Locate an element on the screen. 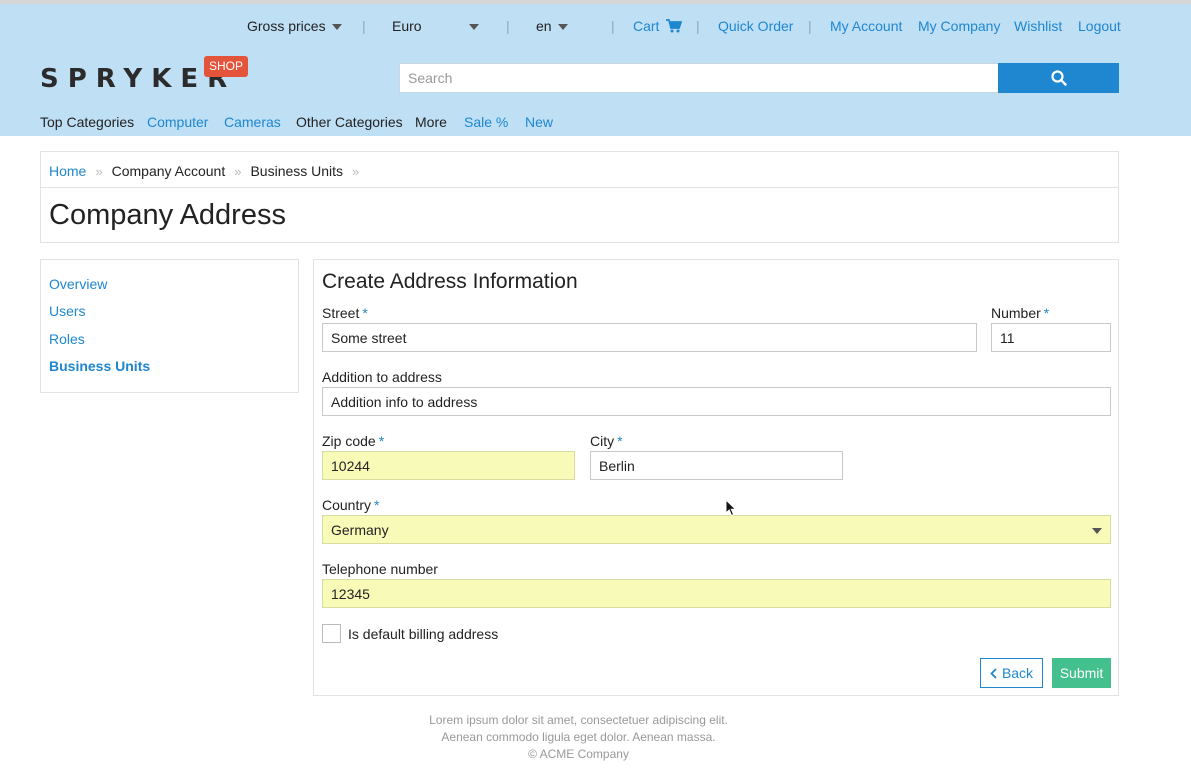 The image size is (1191, 773). logo-shop-badge: SHOP is located at coordinates (226, 66).